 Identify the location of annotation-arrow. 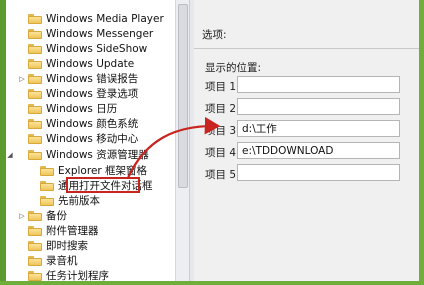
(173, 147).